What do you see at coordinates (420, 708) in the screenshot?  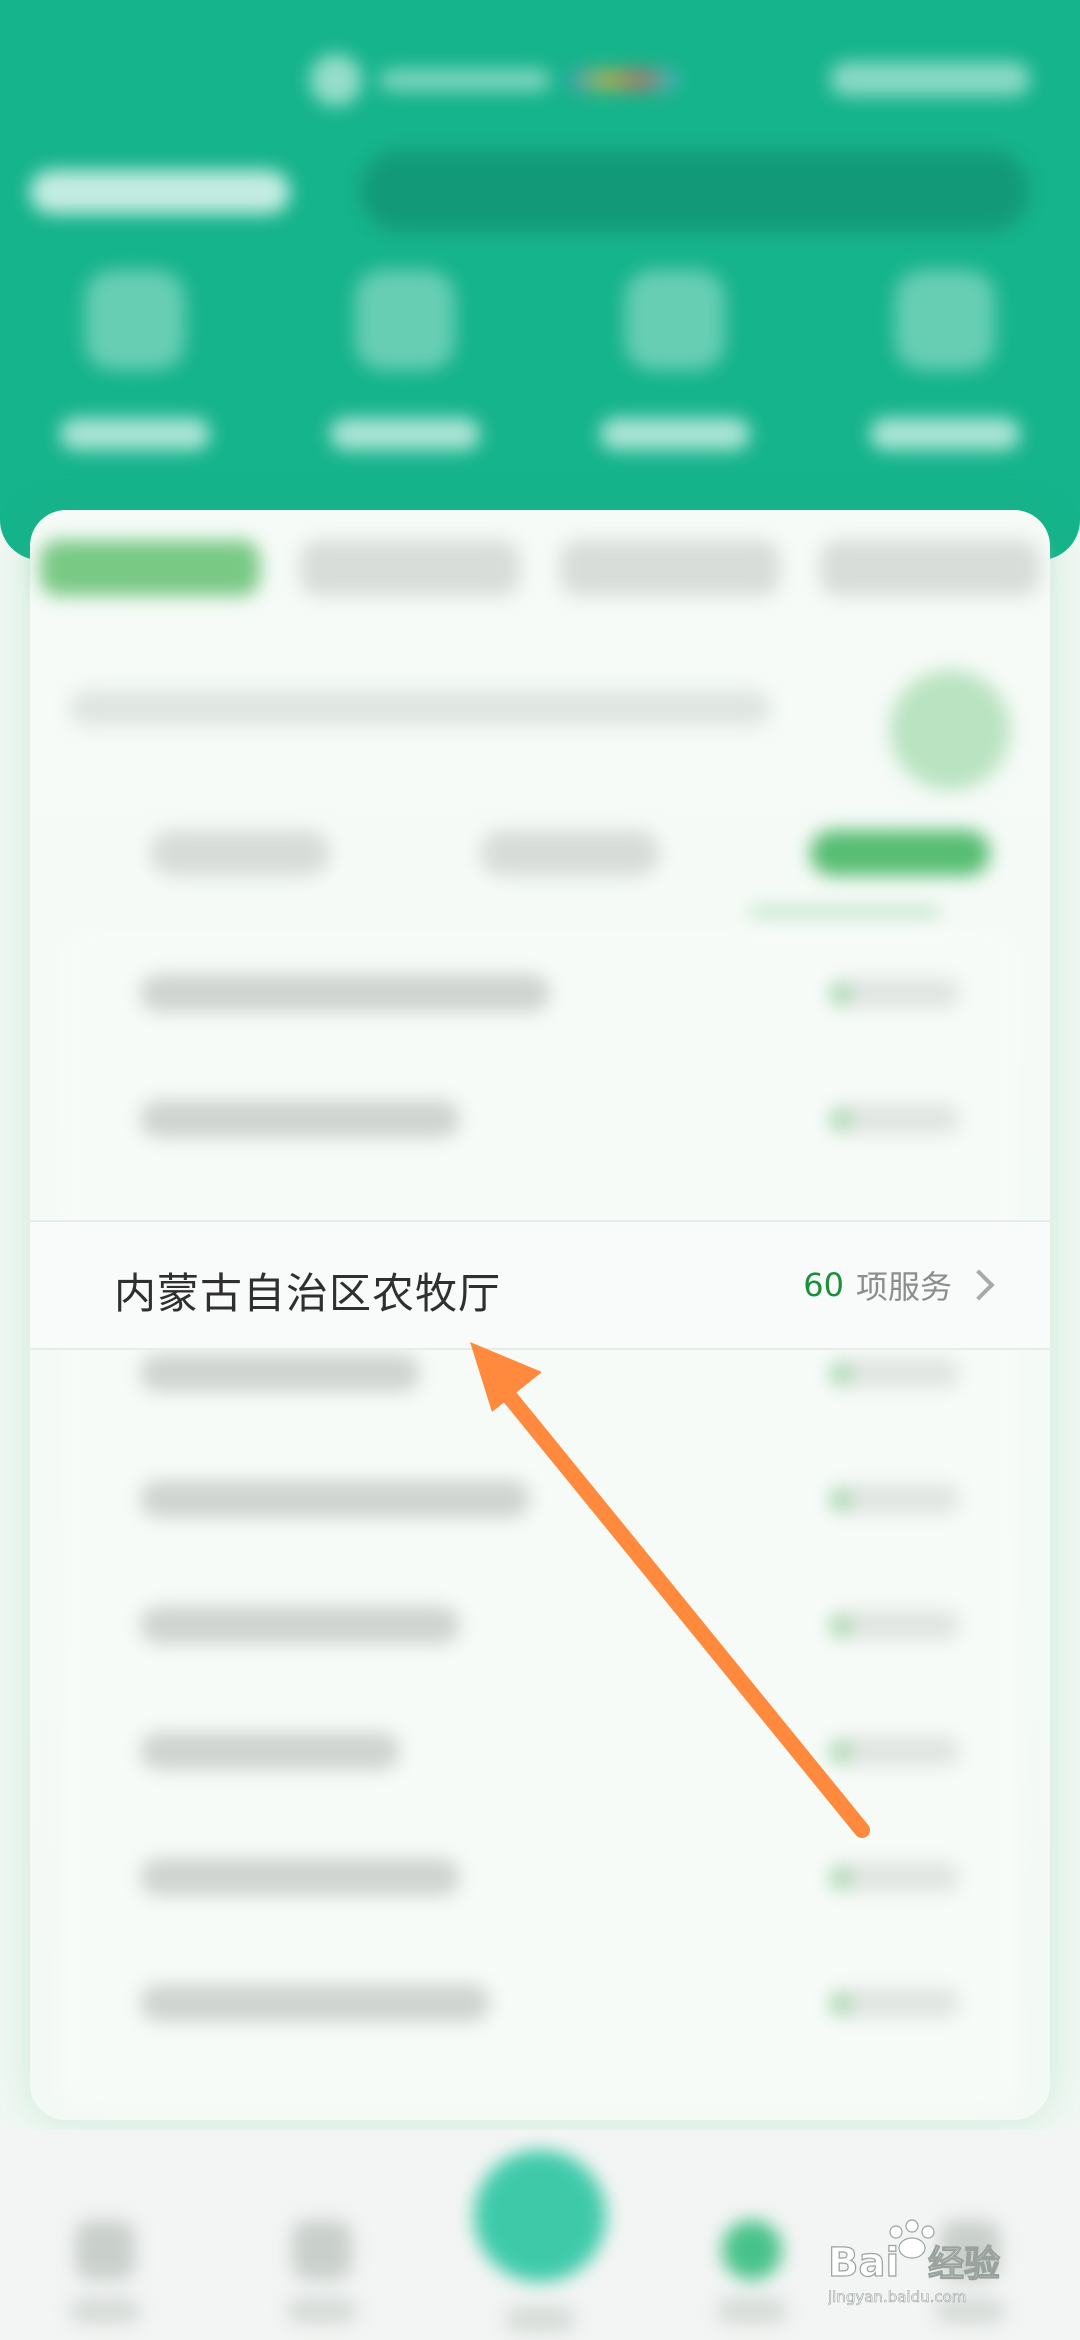 I see `filter-hint` at bounding box center [420, 708].